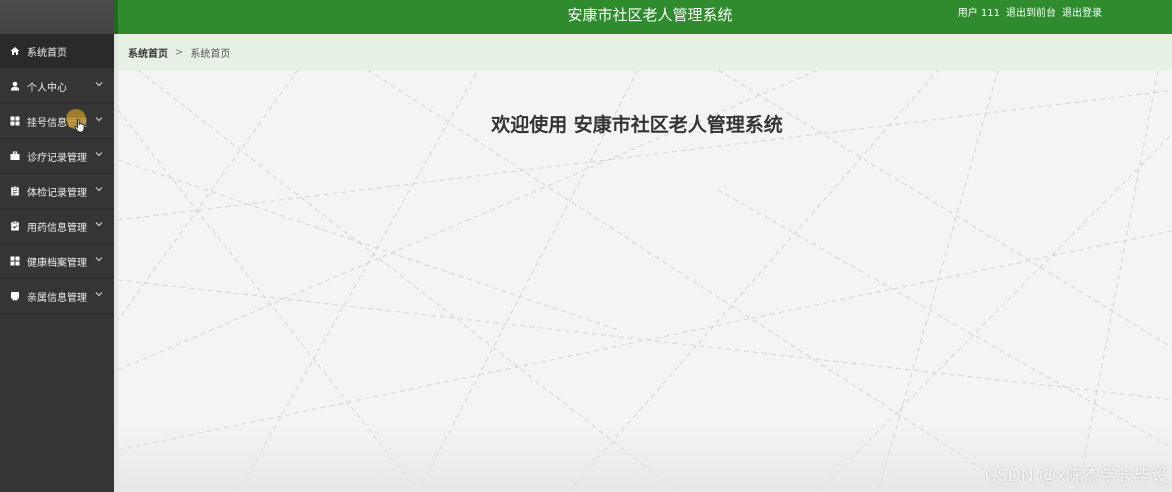  I want to click on sidebar-item-checkup-records: 体检记录管理, so click(57, 191).